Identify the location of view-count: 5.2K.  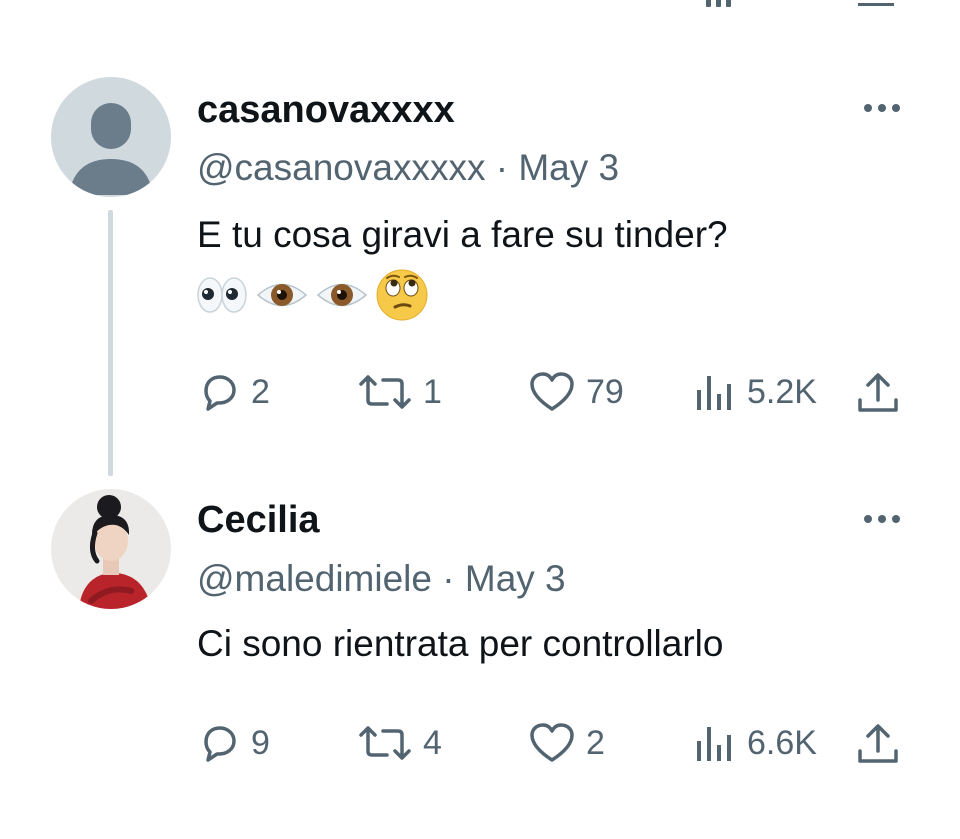
(782, 391).